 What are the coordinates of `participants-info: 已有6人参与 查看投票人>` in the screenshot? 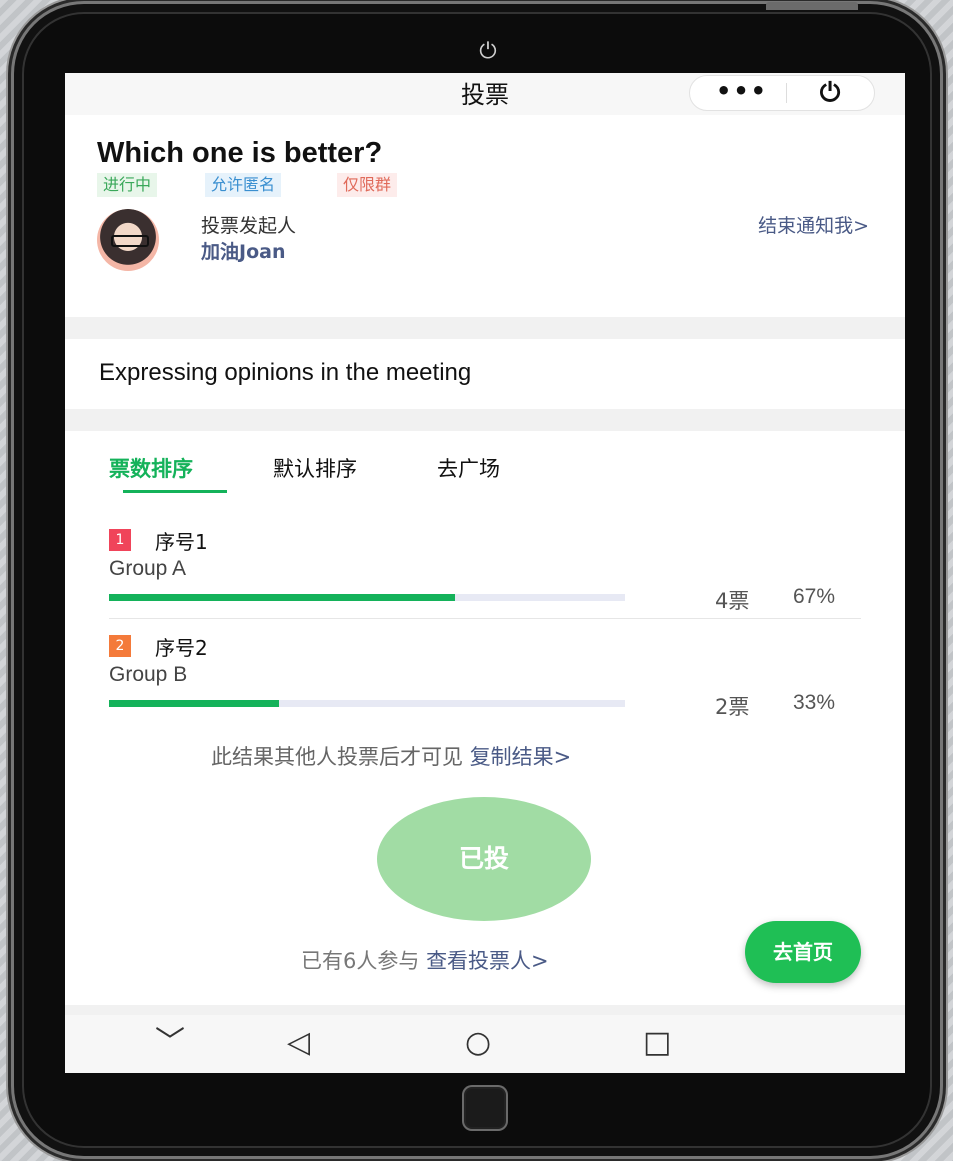 It's located at (425, 960).